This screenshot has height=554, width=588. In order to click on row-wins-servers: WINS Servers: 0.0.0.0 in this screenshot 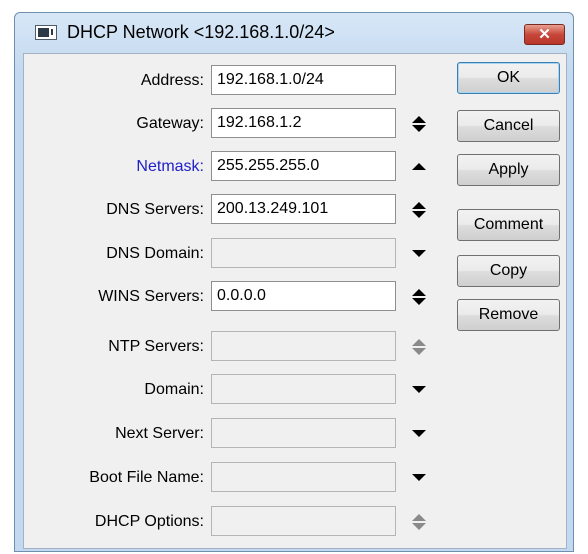, I will do `click(239, 296)`.